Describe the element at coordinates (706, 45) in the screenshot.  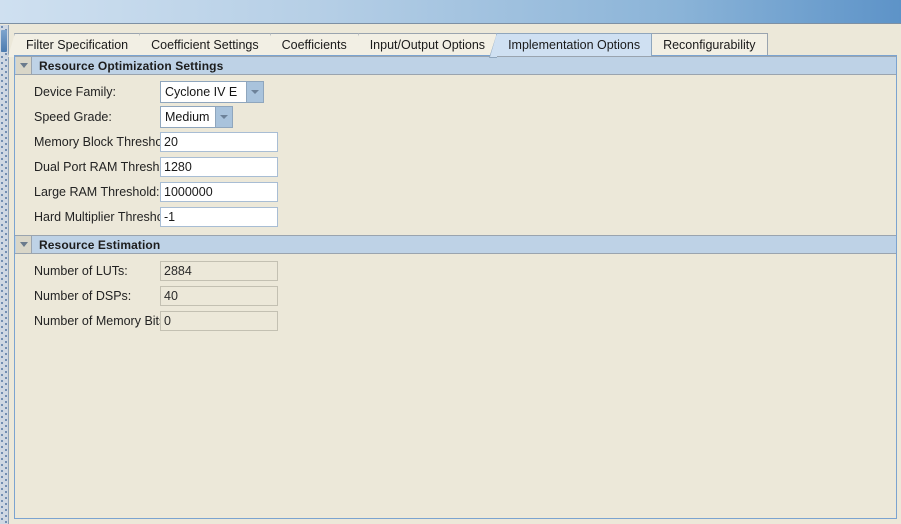
I see `tab-reconfigurability: Reconfigurability` at that location.